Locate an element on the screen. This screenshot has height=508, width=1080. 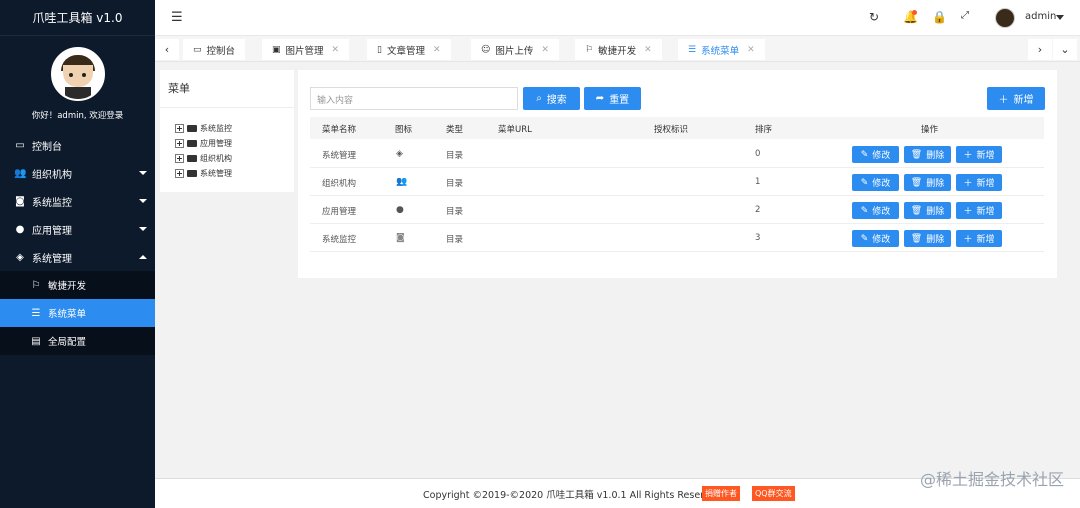
search-button: ⌕ 搜索 is located at coordinates (551, 98).